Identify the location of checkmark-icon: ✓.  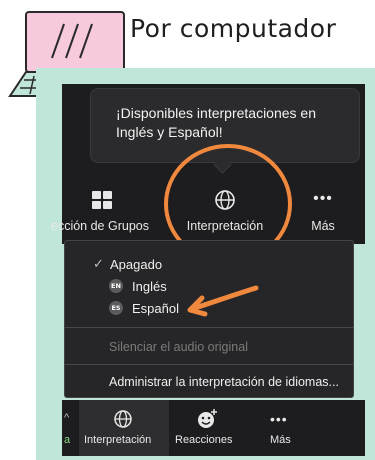
(98, 263).